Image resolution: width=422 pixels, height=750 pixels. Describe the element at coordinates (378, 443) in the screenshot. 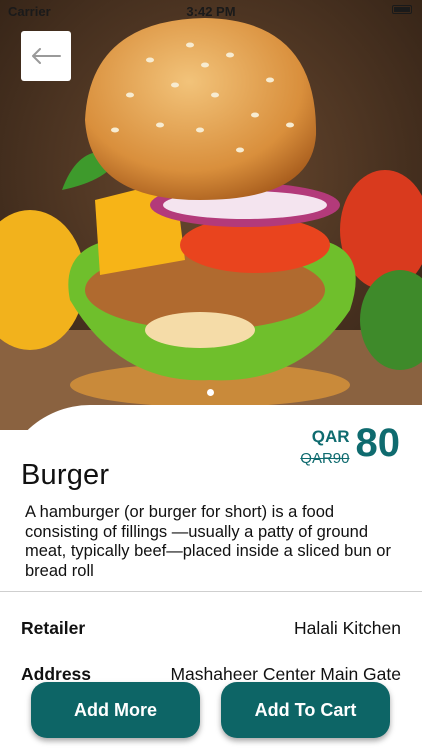

I see `price-amount: 80` at that location.